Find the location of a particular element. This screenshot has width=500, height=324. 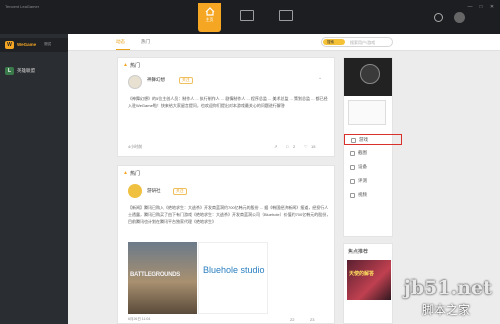

lol-logo: L is located at coordinates (9, 71).